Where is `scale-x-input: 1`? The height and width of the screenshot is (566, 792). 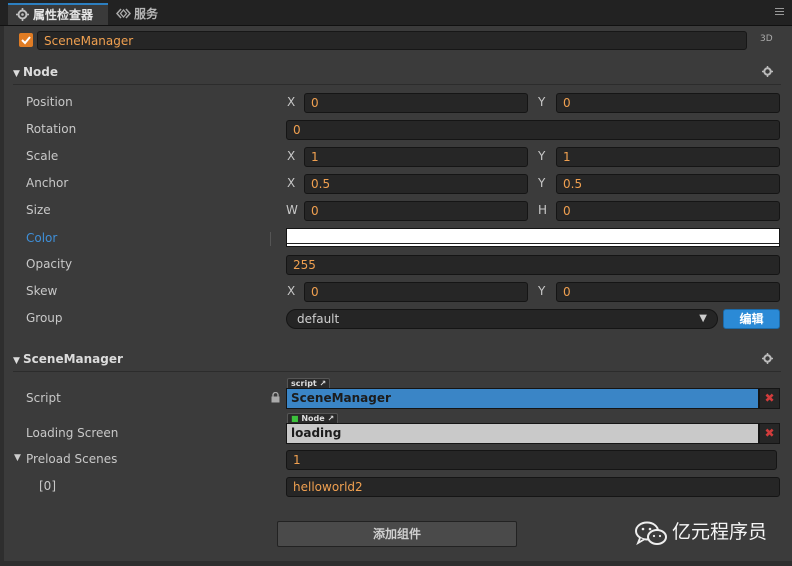 scale-x-input: 1 is located at coordinates (416, 157).